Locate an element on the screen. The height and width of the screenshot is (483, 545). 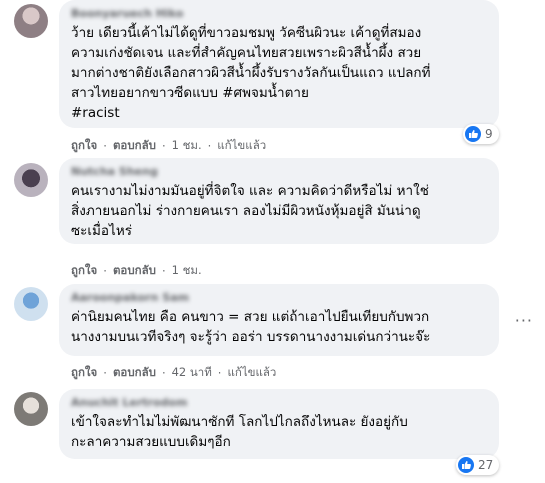
more-options-icon: ··· is located at coordinates (524, 320).